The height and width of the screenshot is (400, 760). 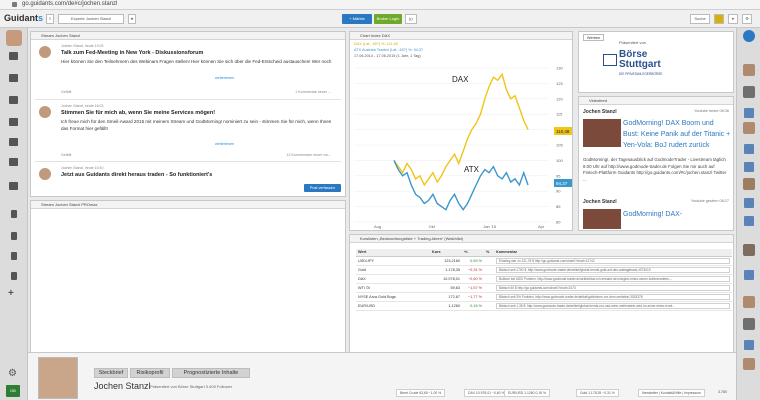 I want to click on add-markets-button: + Märkte, so click(x=357, y=19).